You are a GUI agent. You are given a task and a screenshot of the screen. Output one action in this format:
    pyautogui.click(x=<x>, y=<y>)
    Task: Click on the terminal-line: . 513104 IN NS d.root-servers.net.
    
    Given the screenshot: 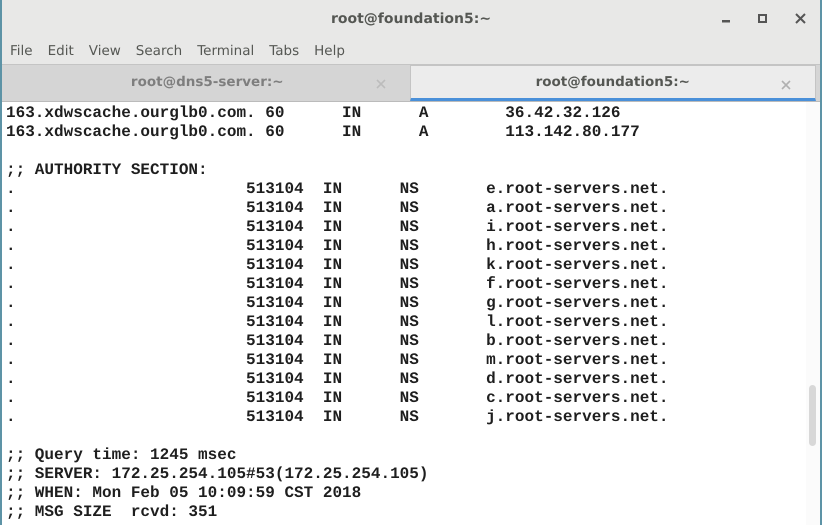 What is the action you would take?
    pyautogui.click(x=338, y=379)
    